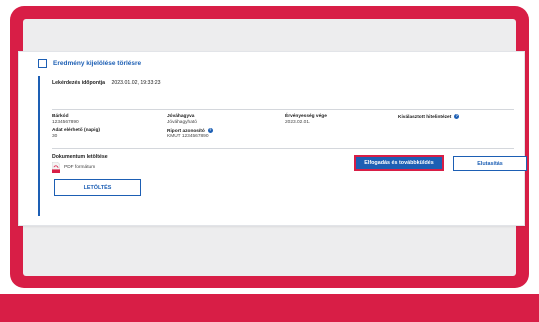  What do you see at coordinates (269, 308) in the screenshot?
I see `laptop-base` at bounding box center [269, 308].